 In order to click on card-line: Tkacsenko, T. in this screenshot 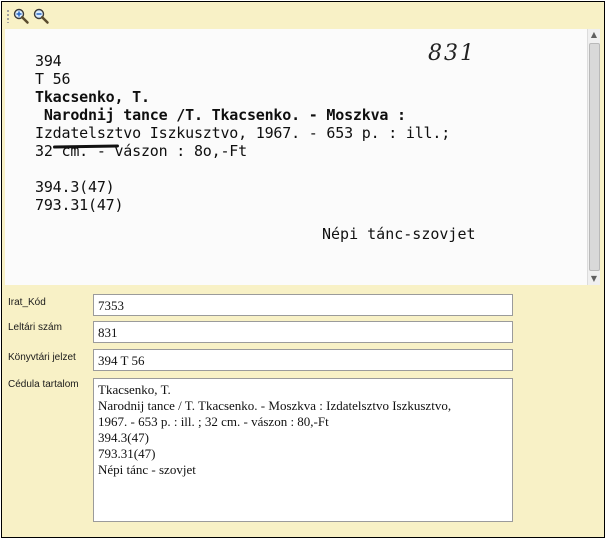, I will do `click(92, 97)`.